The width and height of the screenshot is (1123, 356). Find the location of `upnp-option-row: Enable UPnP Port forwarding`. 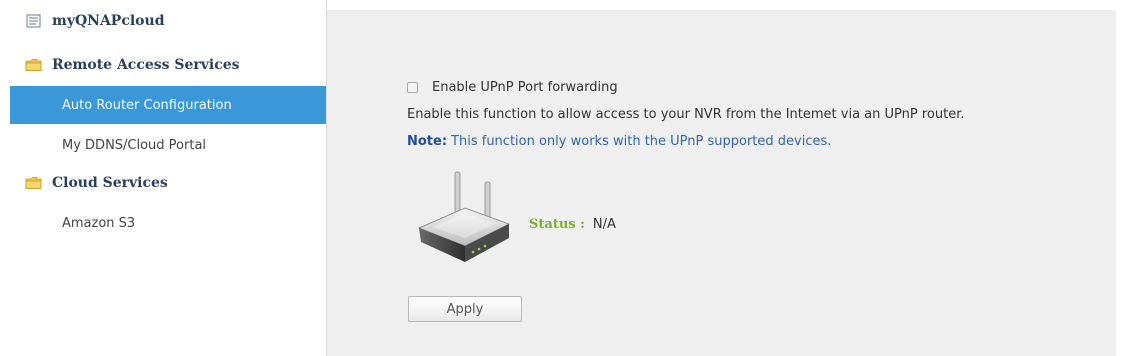

upnp-option-row: Enable UPnP Port forwarding is located at coordinates (512, 87).